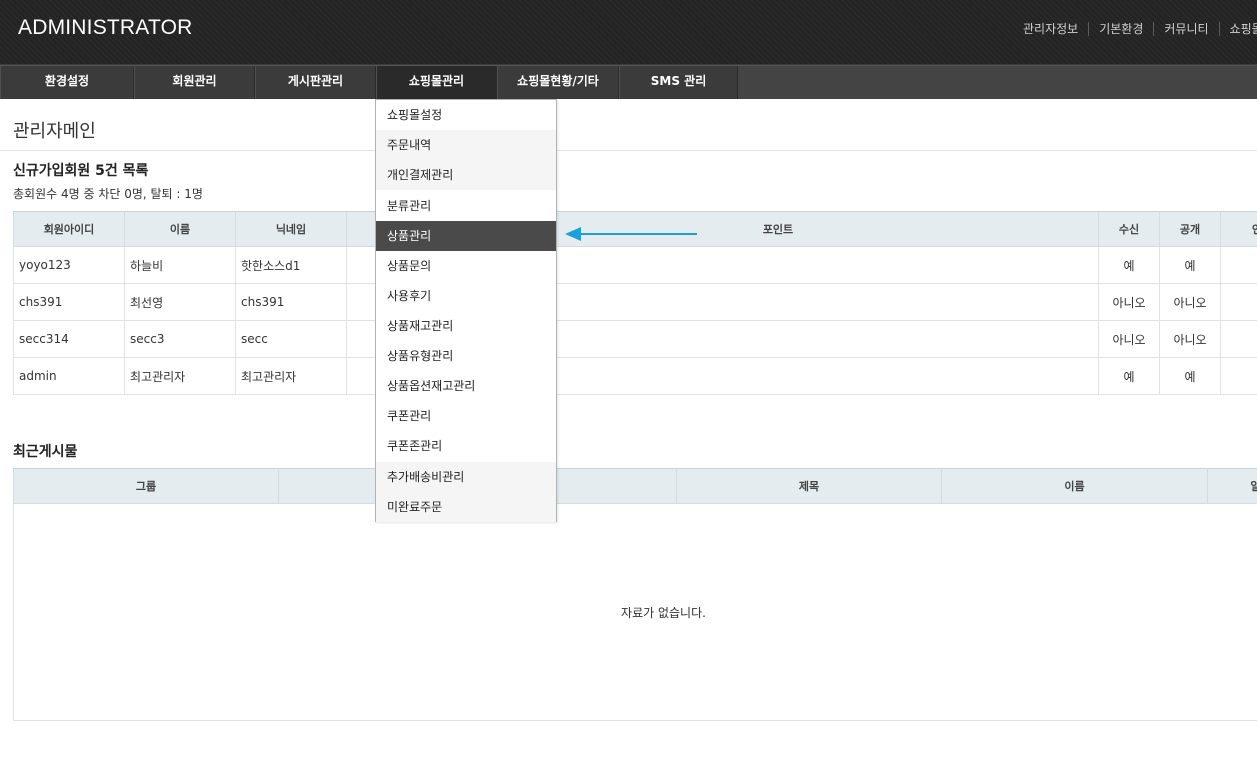 Image resolution: width=1257 pixels, height=758 pixels. I want to click on col-auth: 인증, so click(1238, 229).